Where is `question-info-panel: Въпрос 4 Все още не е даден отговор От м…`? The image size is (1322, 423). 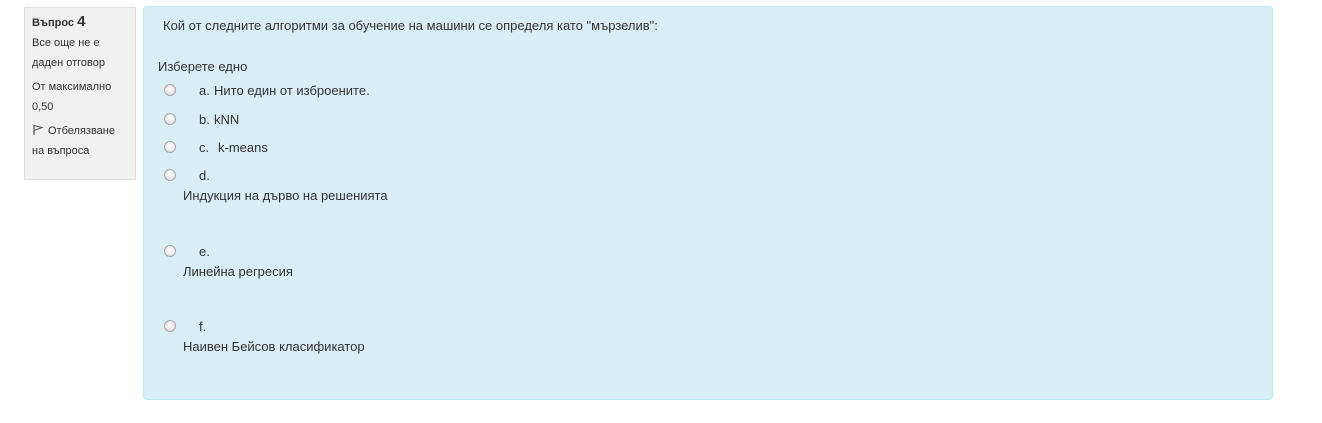 question-info-panel: Въпрос 4 Все още не е даден отговор От м… is located at coordinates (80, 93).